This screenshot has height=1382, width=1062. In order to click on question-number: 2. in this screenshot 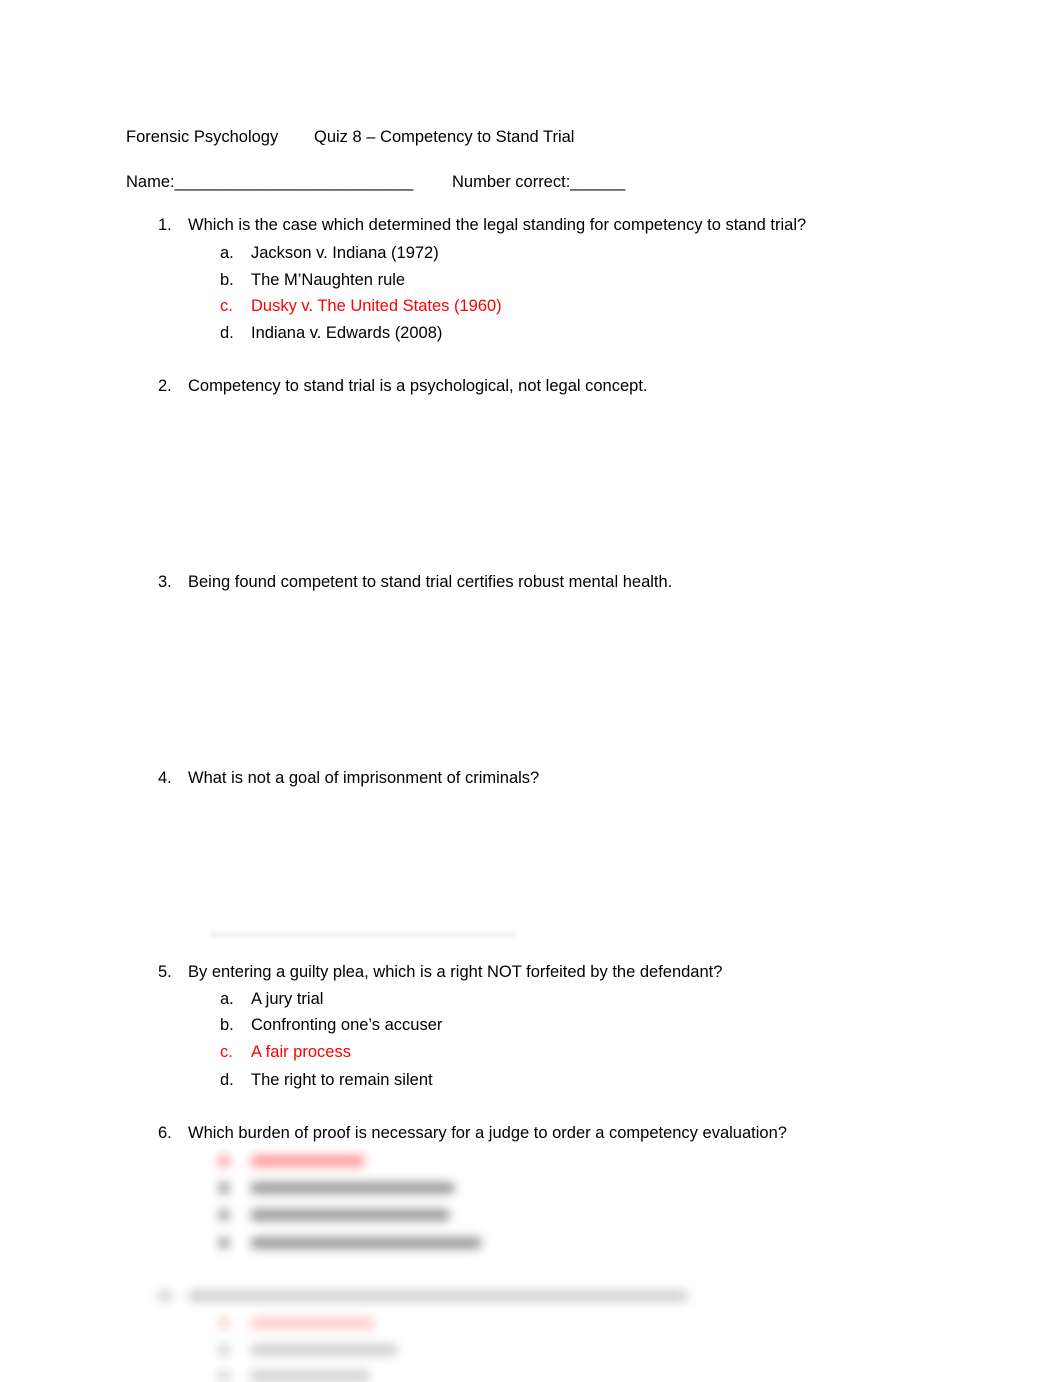, I will do `click(165, 386)`.